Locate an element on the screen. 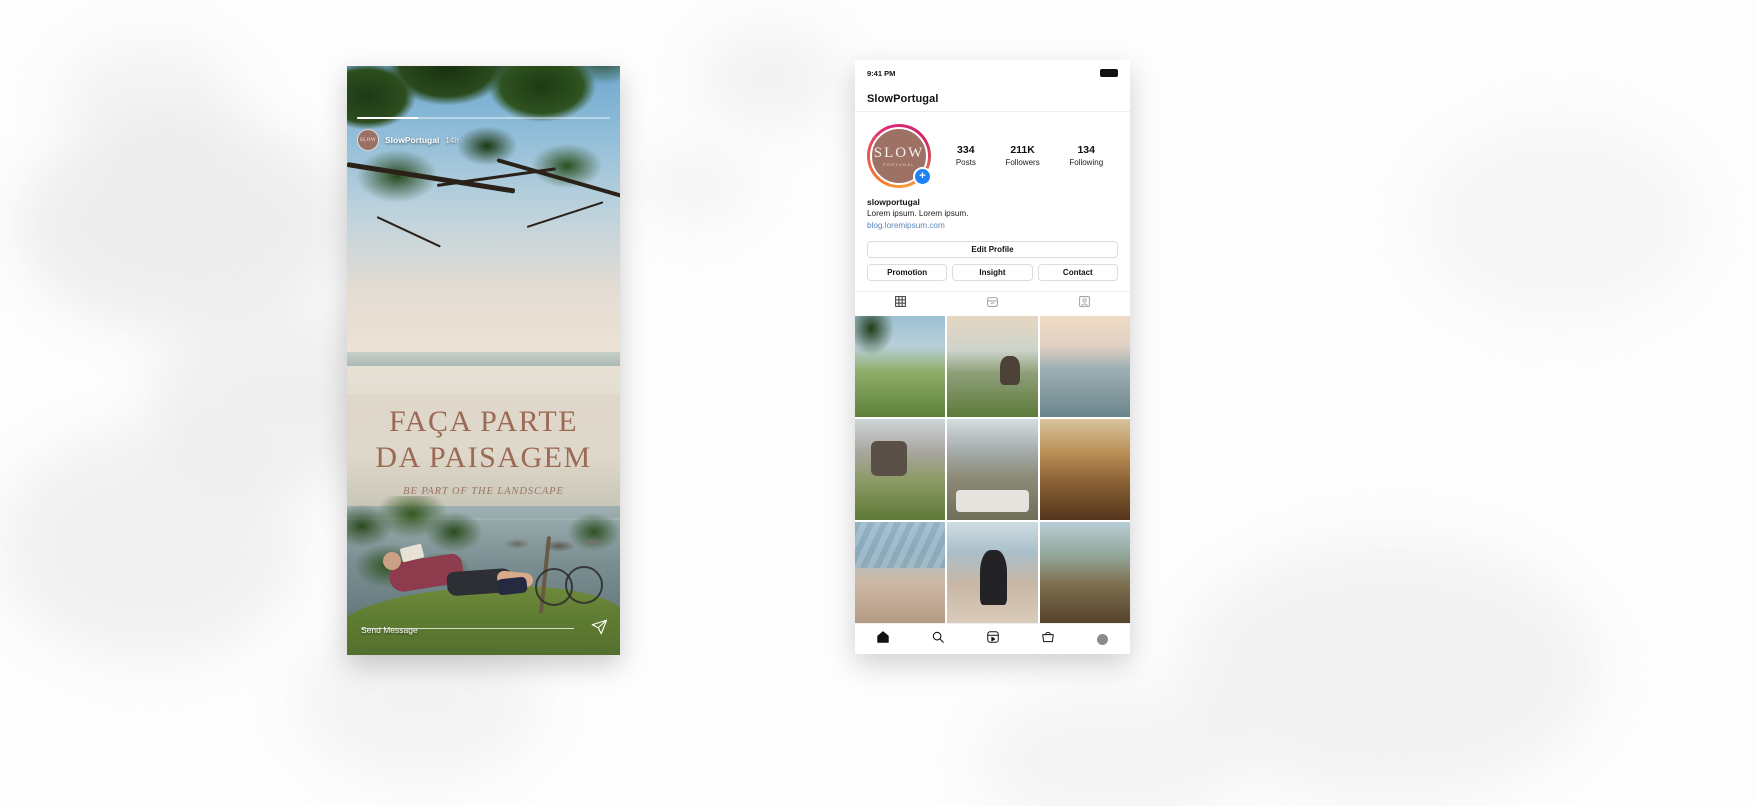 The width and height of the screenshot is (1754, 806). nav-home is located at coordinates (882, 639).